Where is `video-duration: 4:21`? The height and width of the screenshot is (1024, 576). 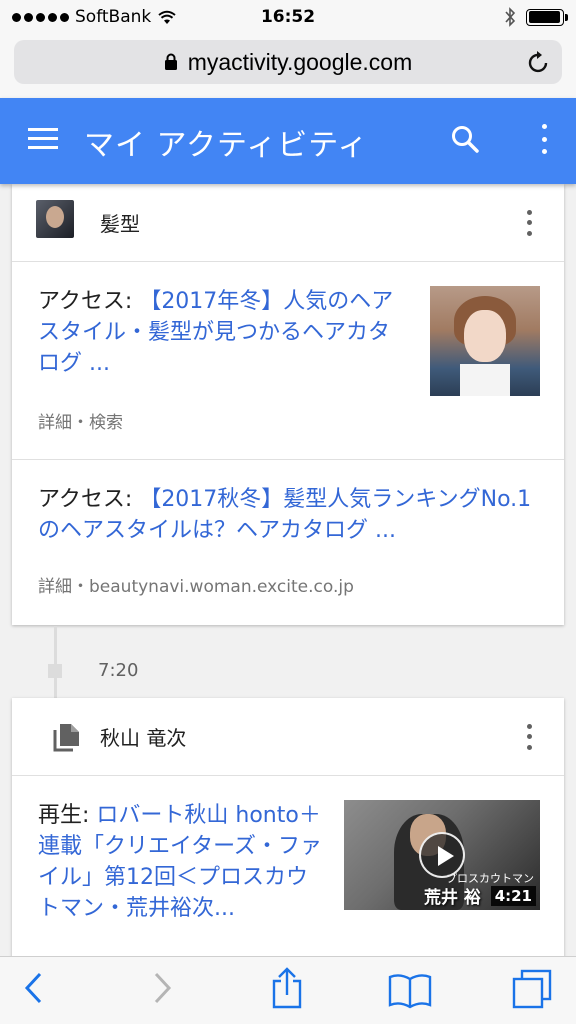 video-duration: 4:21 is located at coordinates (513, 896).